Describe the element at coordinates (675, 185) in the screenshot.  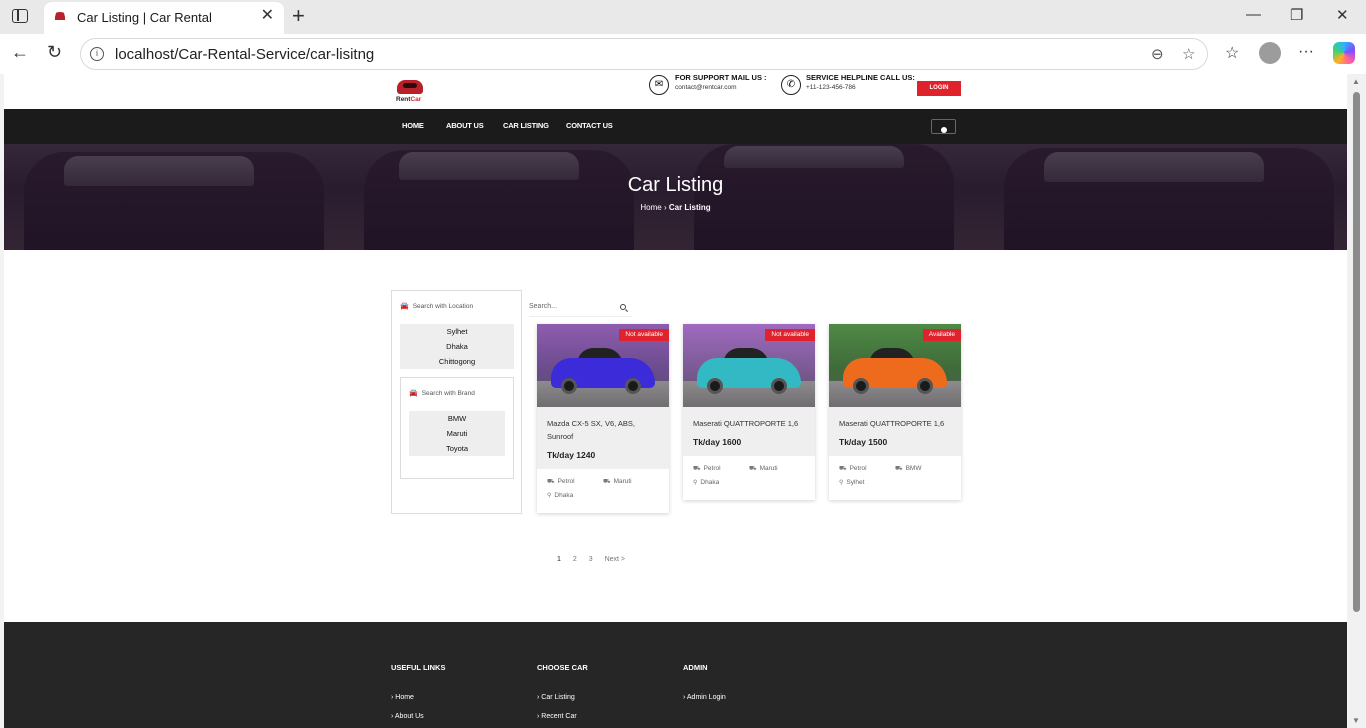
I see `page-title: Car Listing` at that location.